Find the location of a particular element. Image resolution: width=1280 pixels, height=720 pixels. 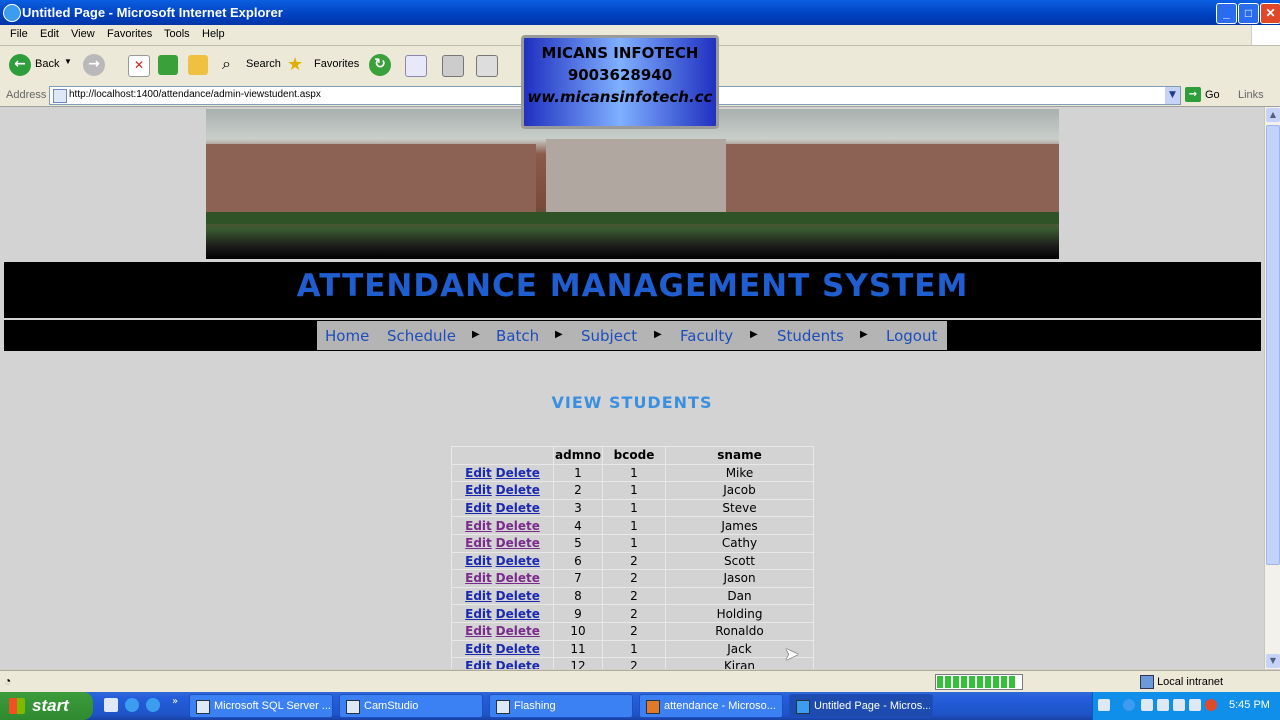

grid-header-admno: admno is located at coordinates (578, 455).